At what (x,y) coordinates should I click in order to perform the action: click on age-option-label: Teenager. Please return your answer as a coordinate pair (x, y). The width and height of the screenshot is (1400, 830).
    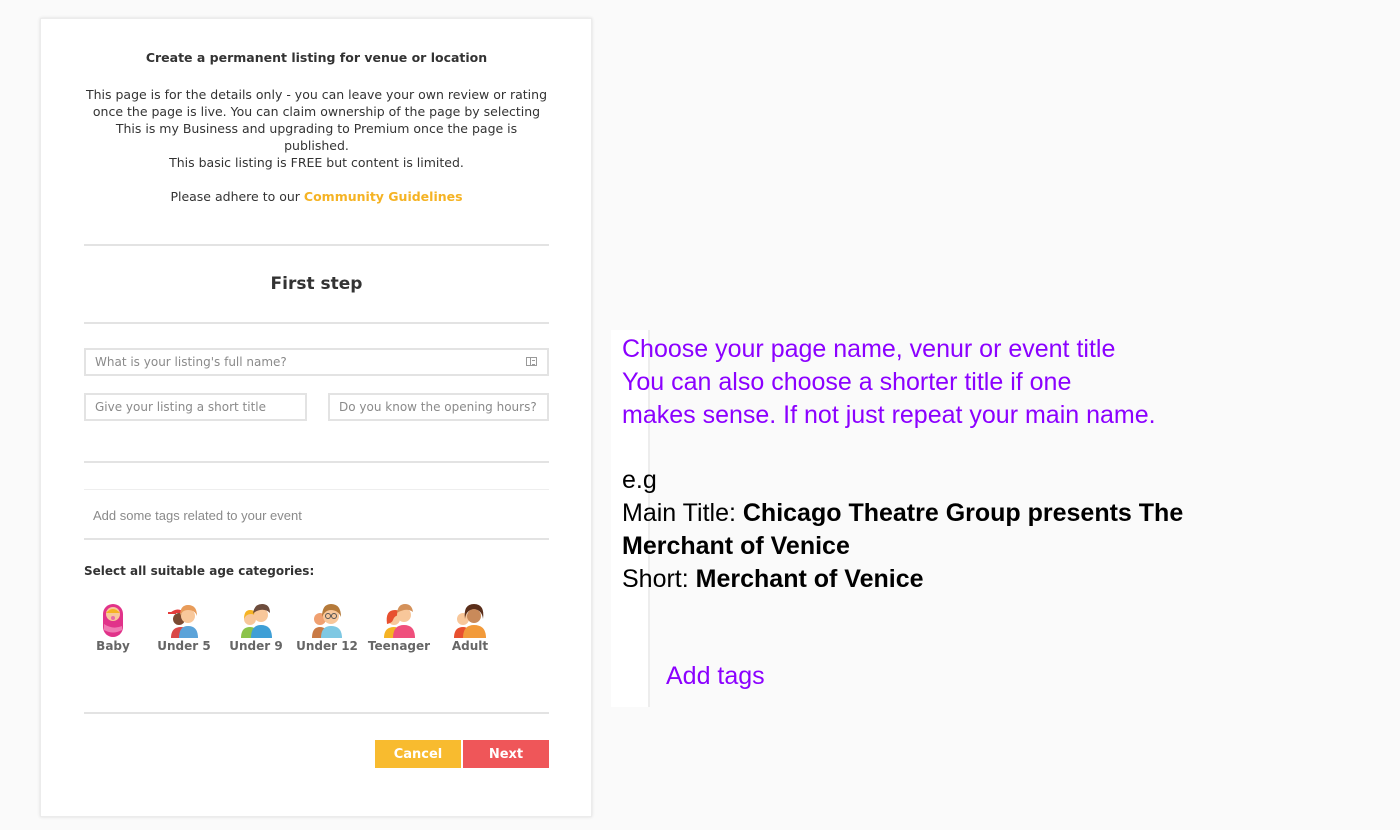
    Looking at the image, I should click on (399, 646).